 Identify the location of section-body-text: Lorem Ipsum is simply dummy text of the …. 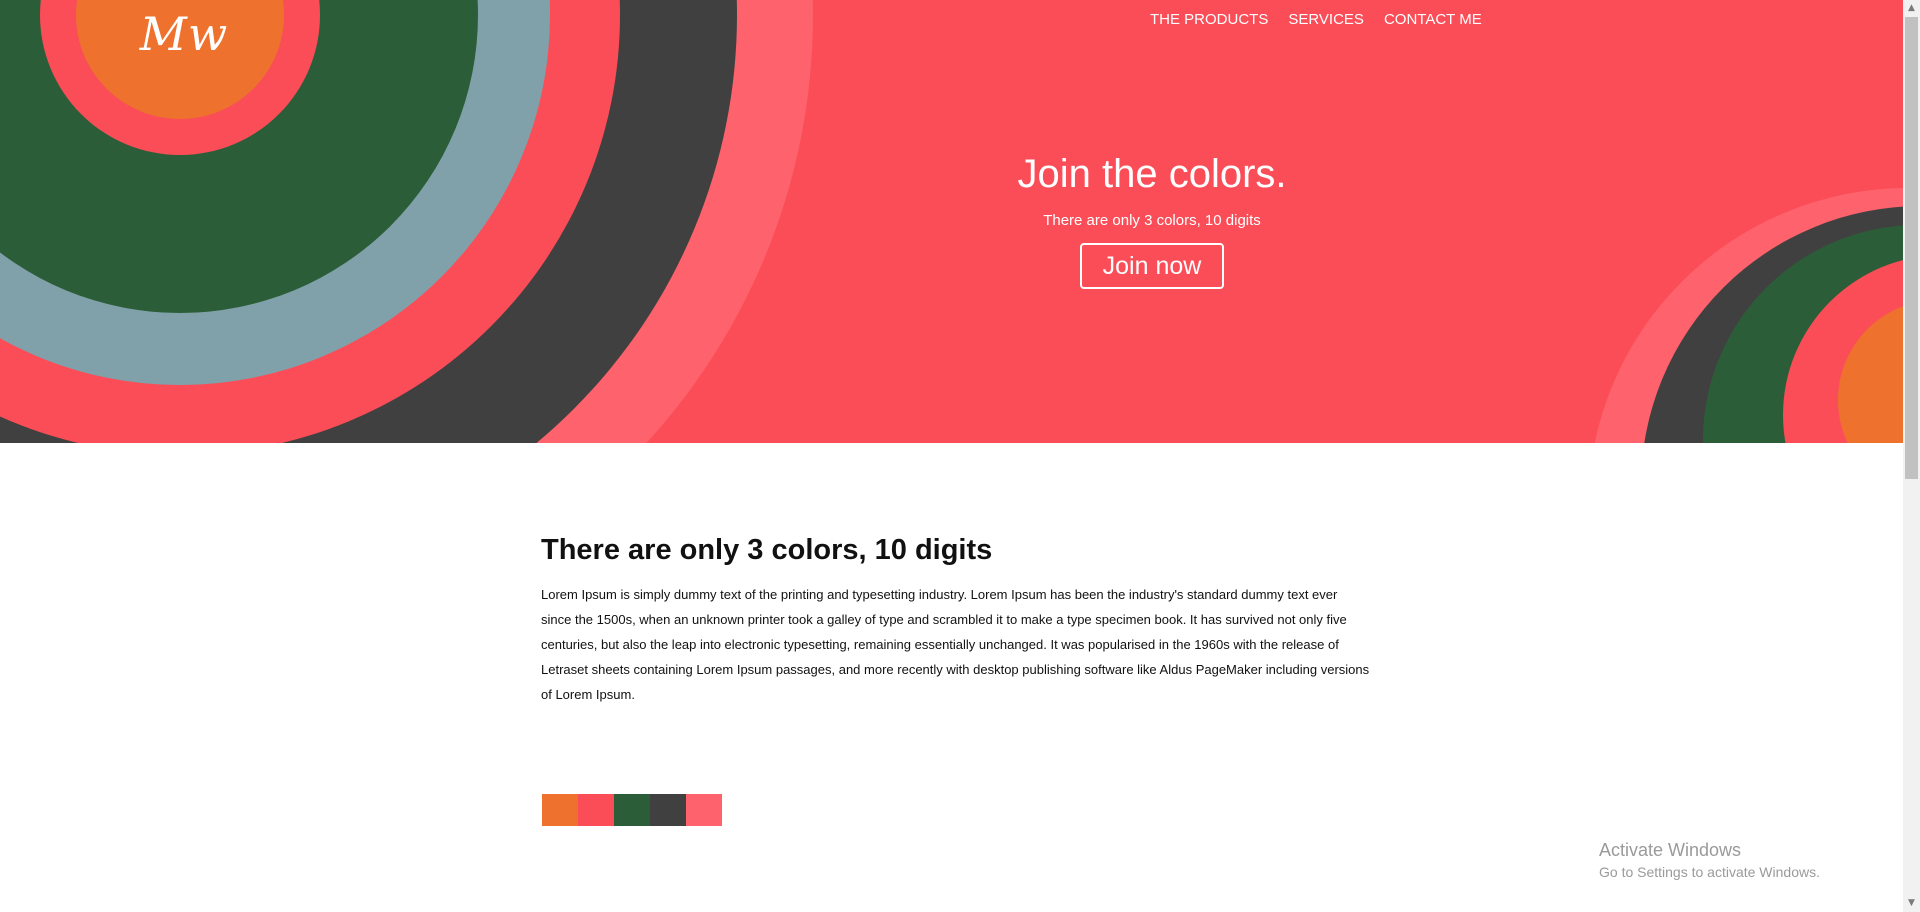
(955, 644).